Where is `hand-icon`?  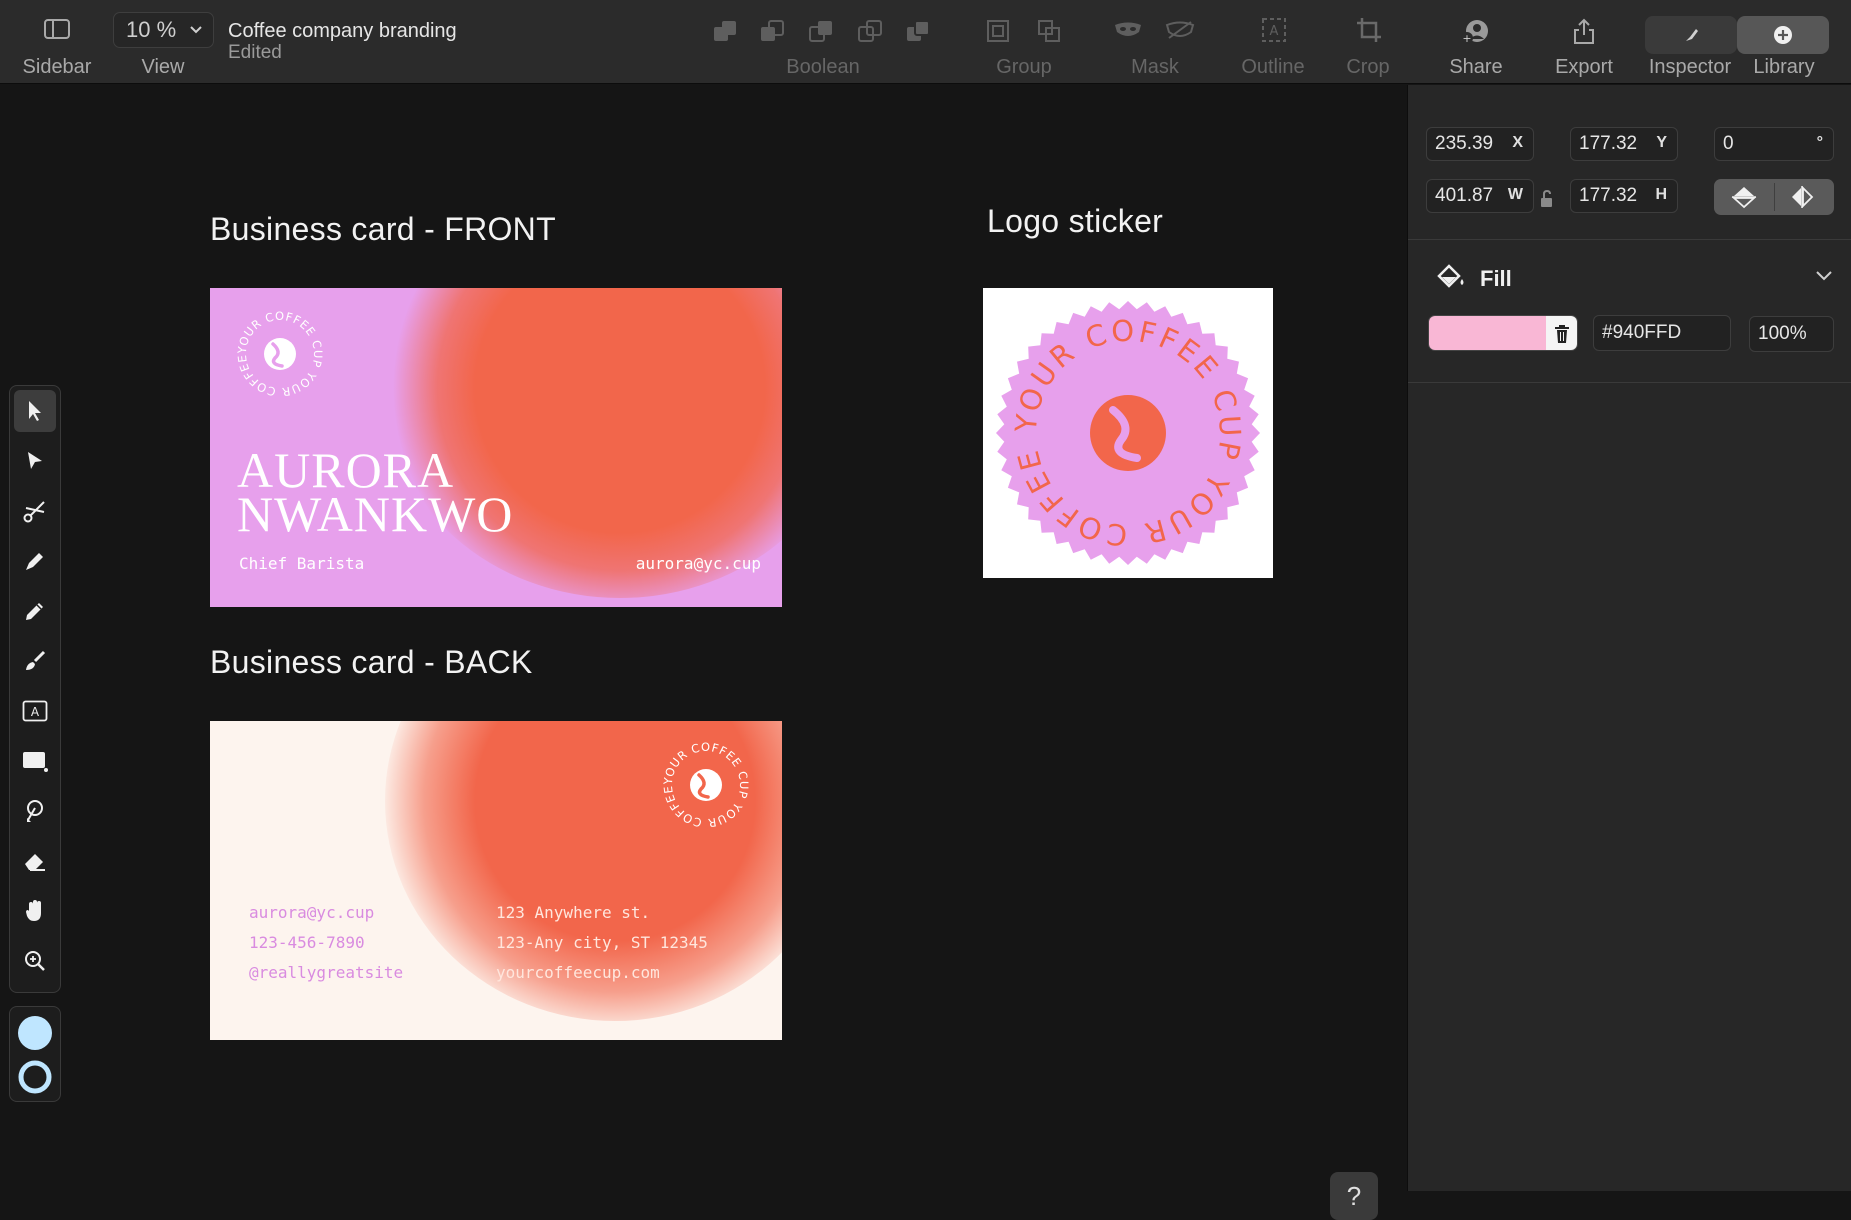
hand-icon is located at coordinates (33, 910).